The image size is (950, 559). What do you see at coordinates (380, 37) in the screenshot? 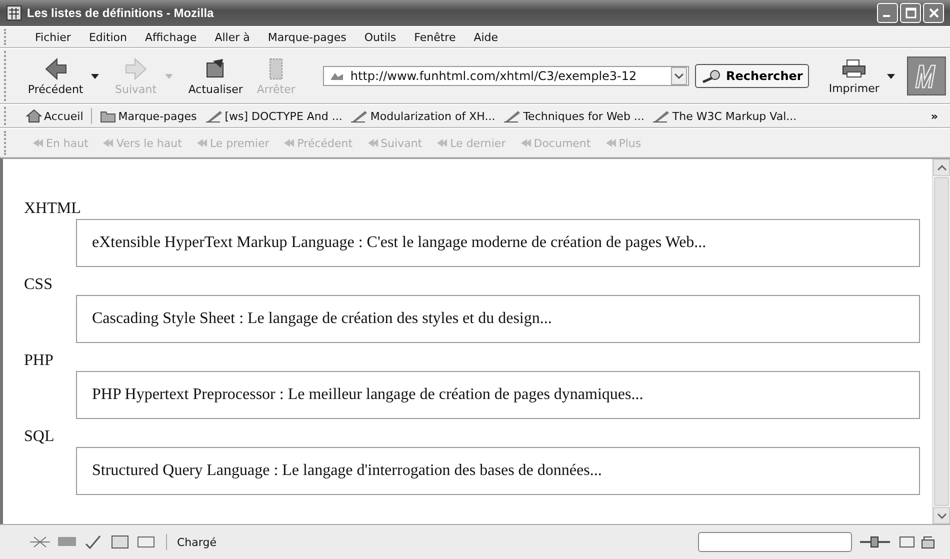
I see `menu-item: Outils` at bounding box center [380, 37].